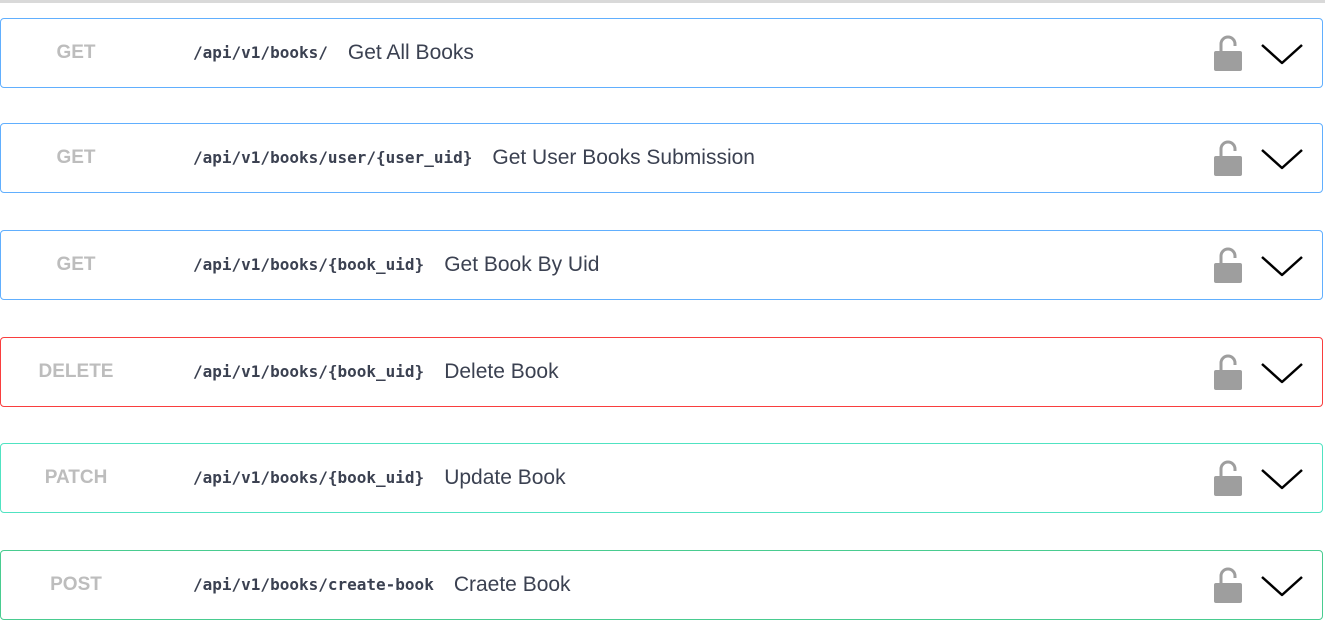 The image size is (1325, 623). What do you see at coordinates (661, 53) in the screenshot?
I see `operation-get-all-books: GET /api/v1/books/ Get All Books` at bounding box center [661, 53].